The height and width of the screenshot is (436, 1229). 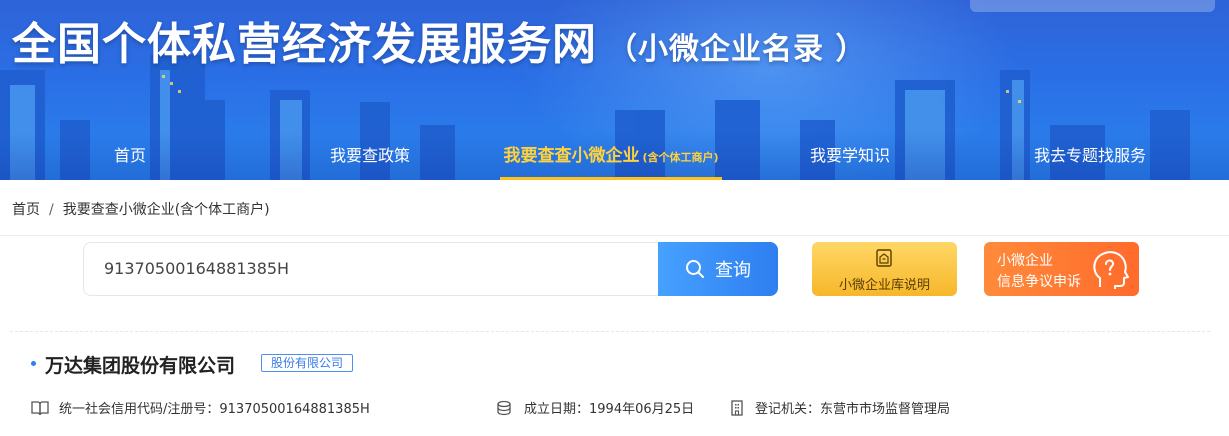 What do you see at coordinates (610, 331) in the screenshot?
I see `section-divider` at bounding box center [610, 331].